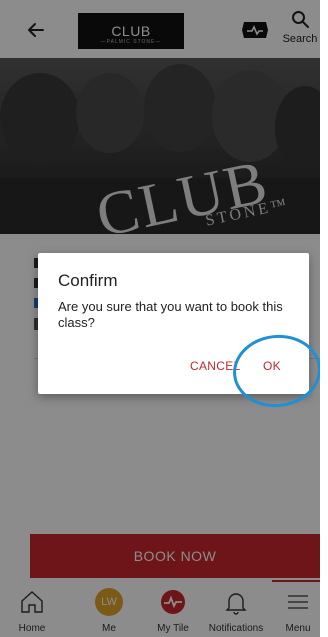 The width and height of the screenshot is (328, 637). What do you see at coordinates (272, 366) in the screenshot?
I see `ok-button: OK` at bounding box center [272, 366].